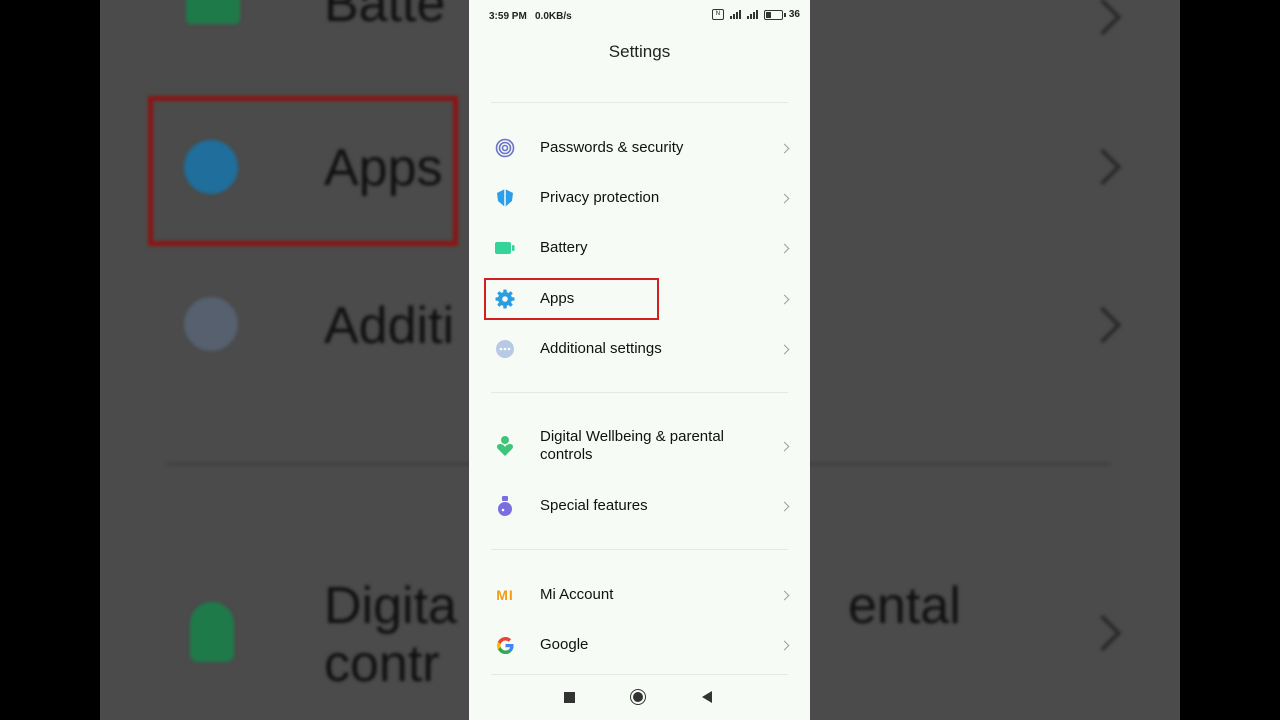  I want to click on mi-icon: MI, so click(505, 595).